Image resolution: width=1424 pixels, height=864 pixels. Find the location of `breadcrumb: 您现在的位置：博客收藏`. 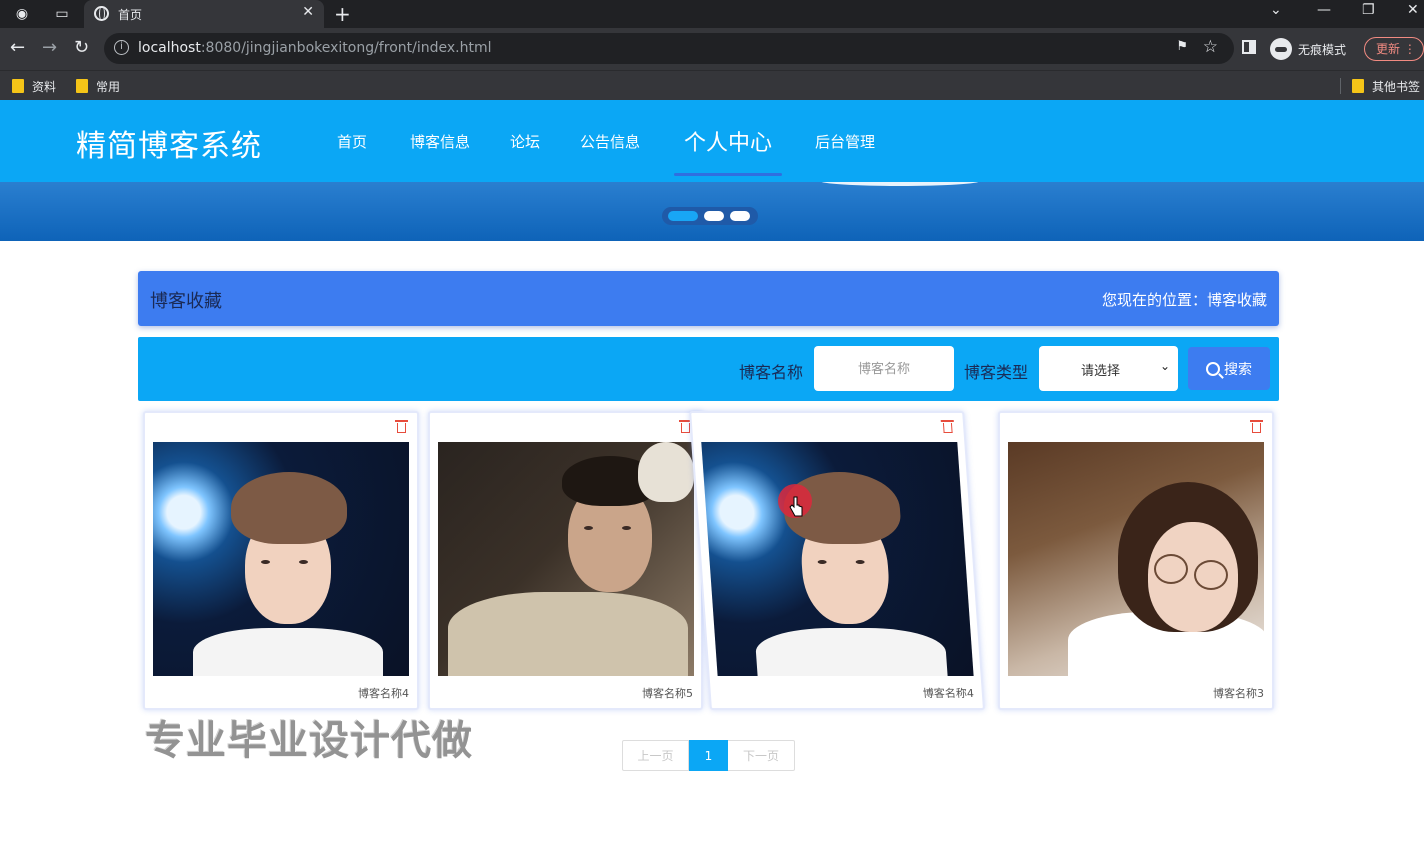

breadcrumb: 您现在的位置：博客收藏 is located at coordinates (1184, 300).